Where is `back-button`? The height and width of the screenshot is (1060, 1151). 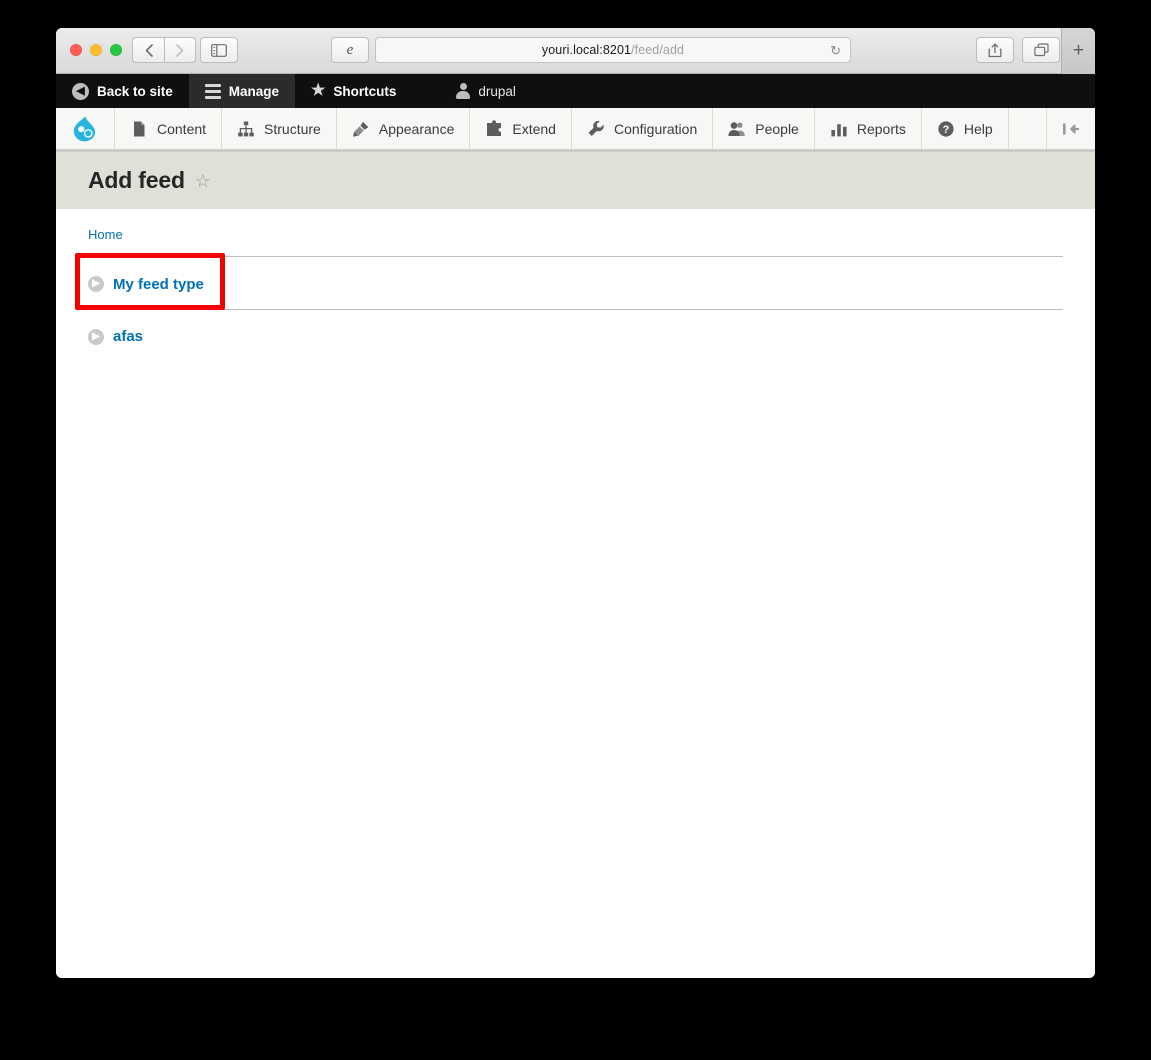 back-button is located at coordinates (148, 50).